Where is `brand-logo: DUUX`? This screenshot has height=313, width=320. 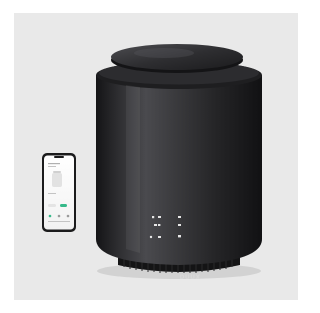 brand-logo: DUUX is located at coordinates (190, 277).